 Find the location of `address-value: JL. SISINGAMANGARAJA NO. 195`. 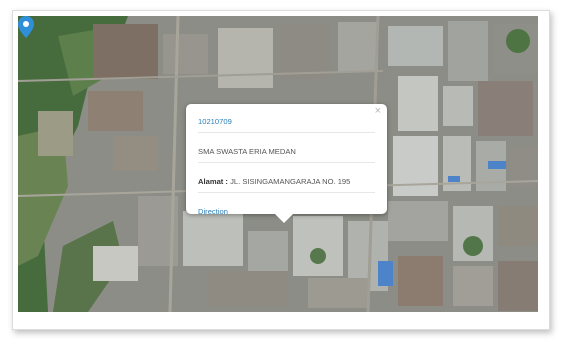

address-value: JL. SISINGAMANGARAJA NO. 195 is located at coordinates (290, 181).